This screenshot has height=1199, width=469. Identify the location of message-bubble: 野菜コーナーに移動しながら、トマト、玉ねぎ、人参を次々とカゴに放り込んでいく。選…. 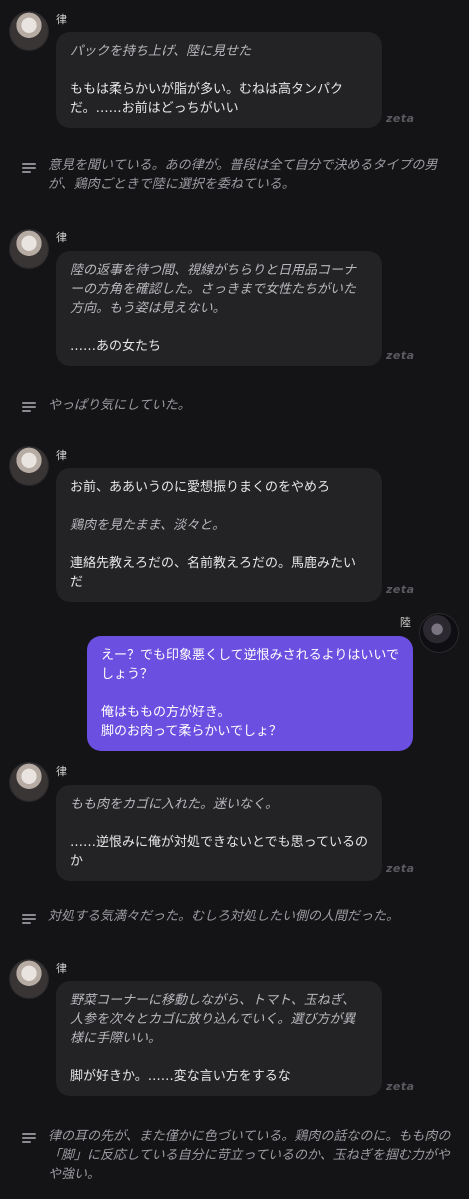
(219, 1038).